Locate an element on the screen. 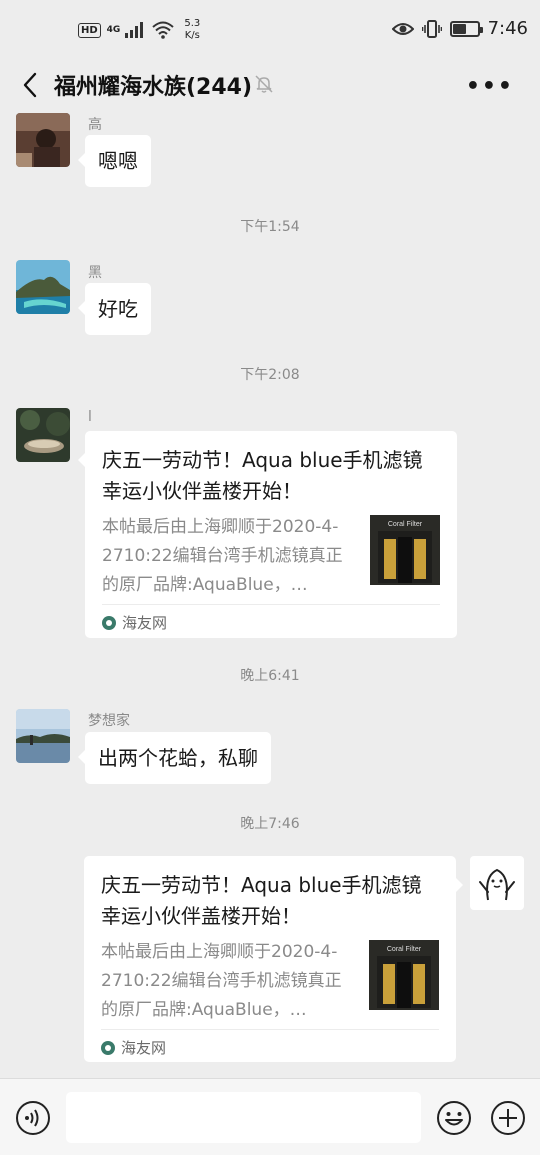  more-options-icon: ••• is located at coordinates (490, 86).